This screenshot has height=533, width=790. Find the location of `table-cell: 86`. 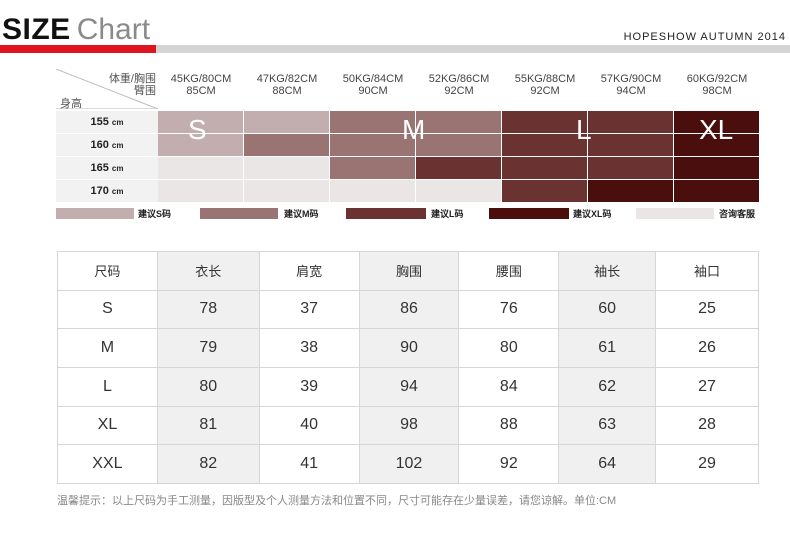

table-cell: 86 is located at coordinates (409, 309).